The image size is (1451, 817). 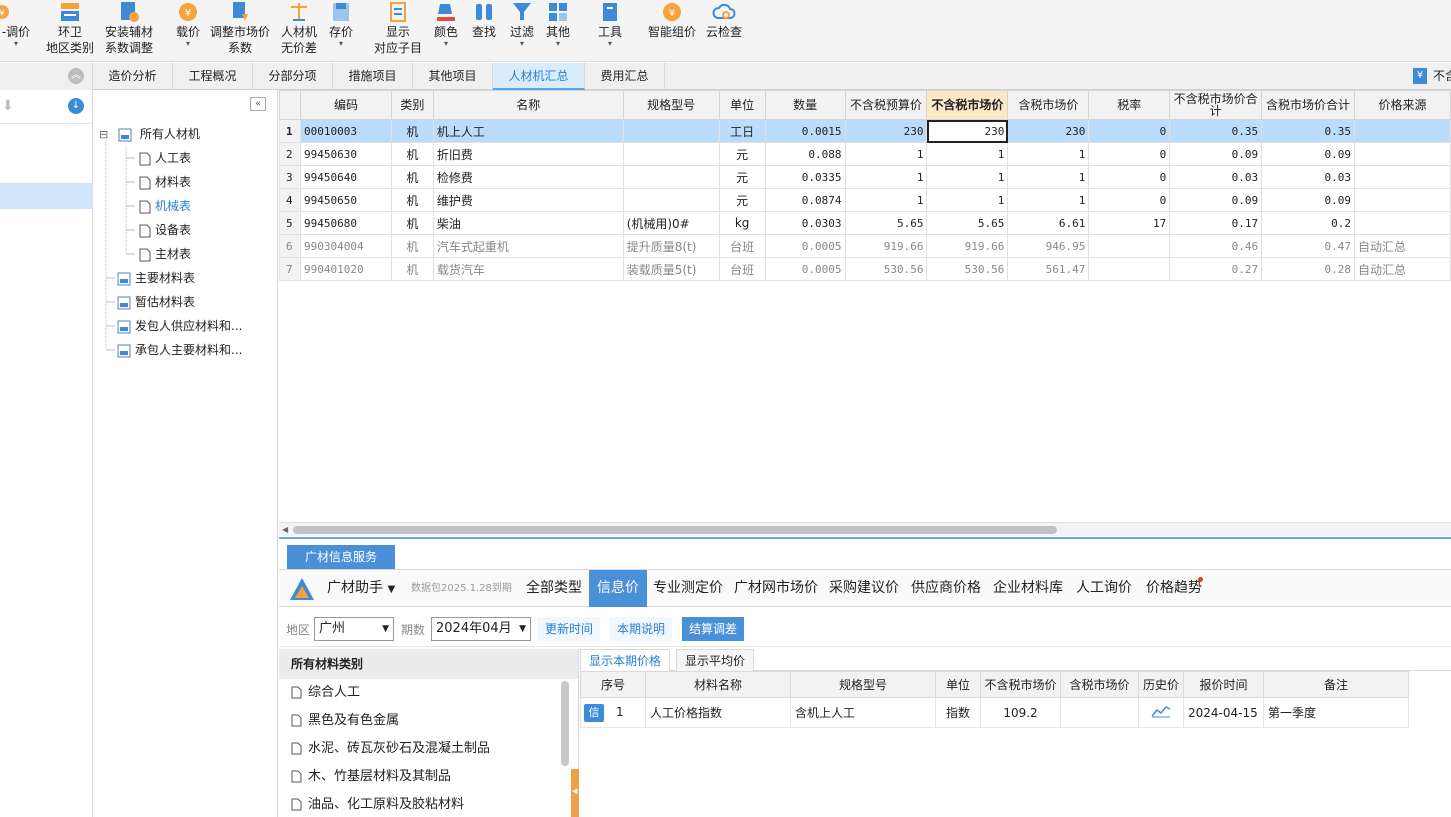 What do you see at coordinates (724, 31) in the screenshot?
I see `cloud-check-button: 云检查` at bounding box center [724, 31].